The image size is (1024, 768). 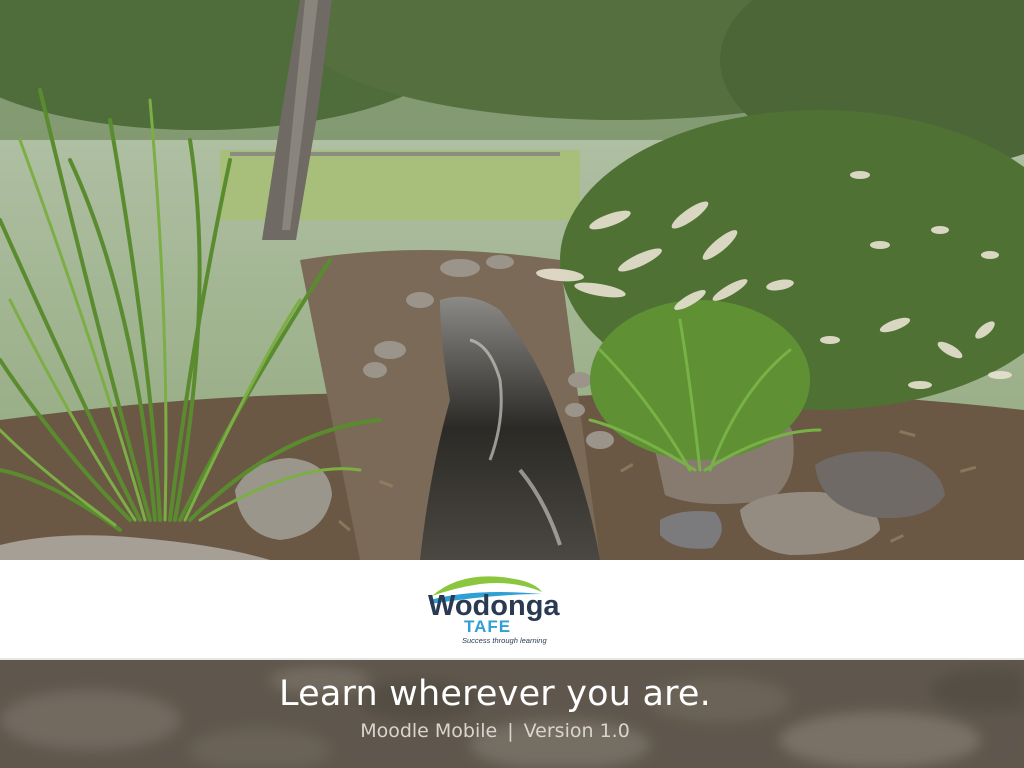 I want to click on app-info: Moodle Mobile | Version 1.0, so click(x=495, y=731).